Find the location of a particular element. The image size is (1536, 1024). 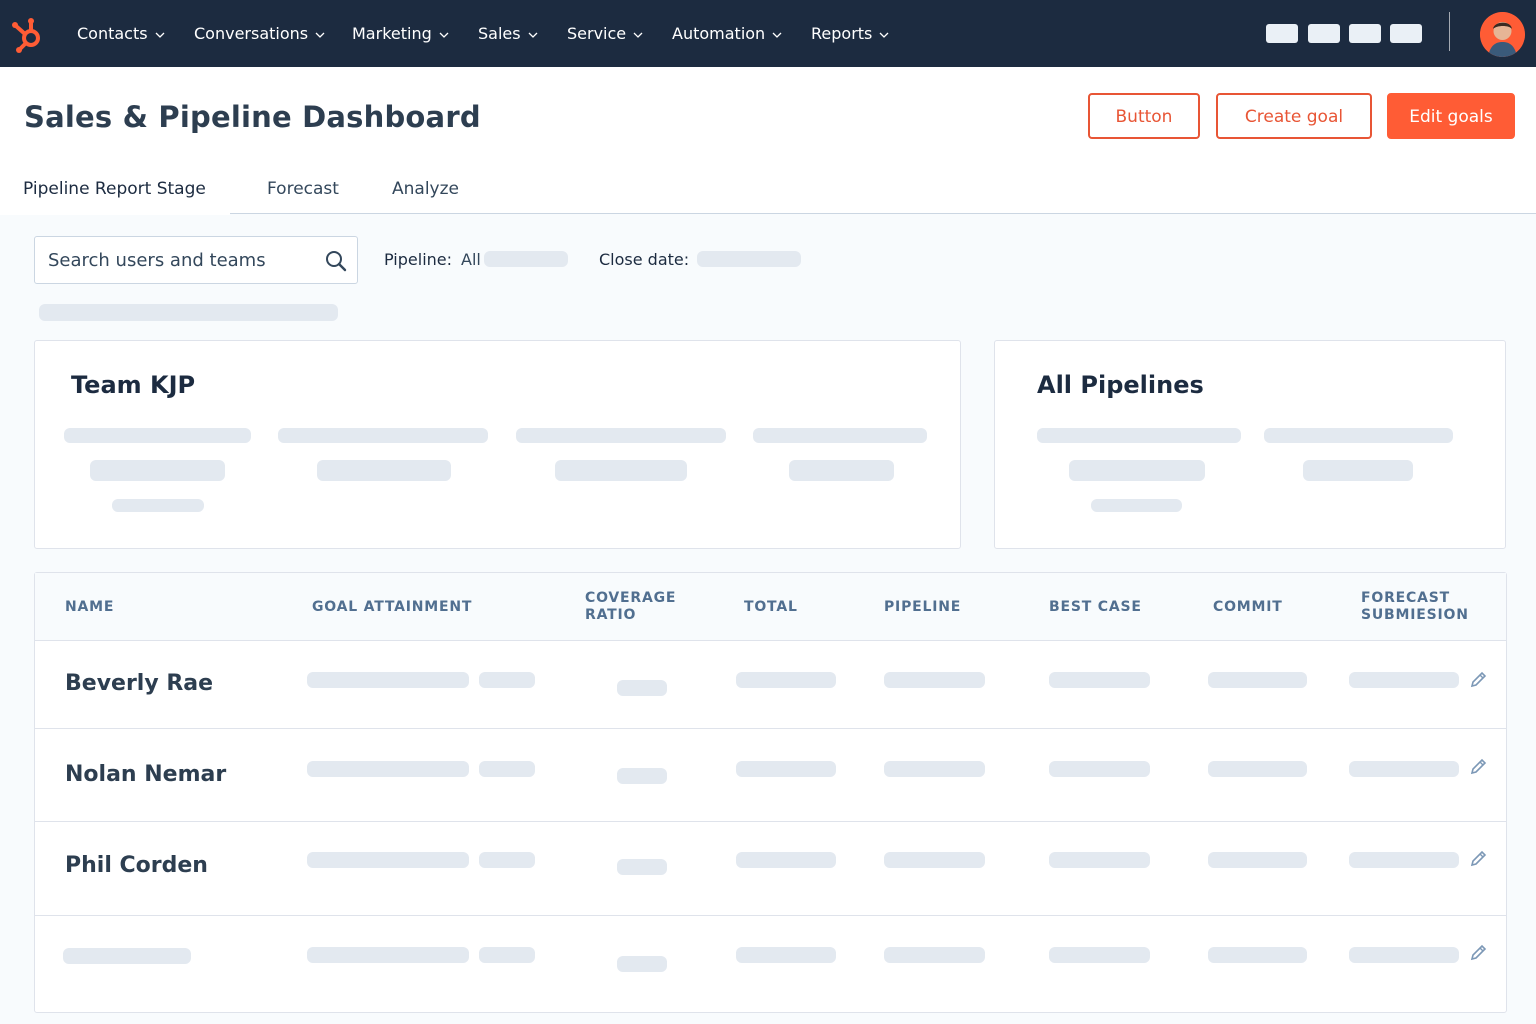

generic-button: Button is located at coordinates (1144, 116).